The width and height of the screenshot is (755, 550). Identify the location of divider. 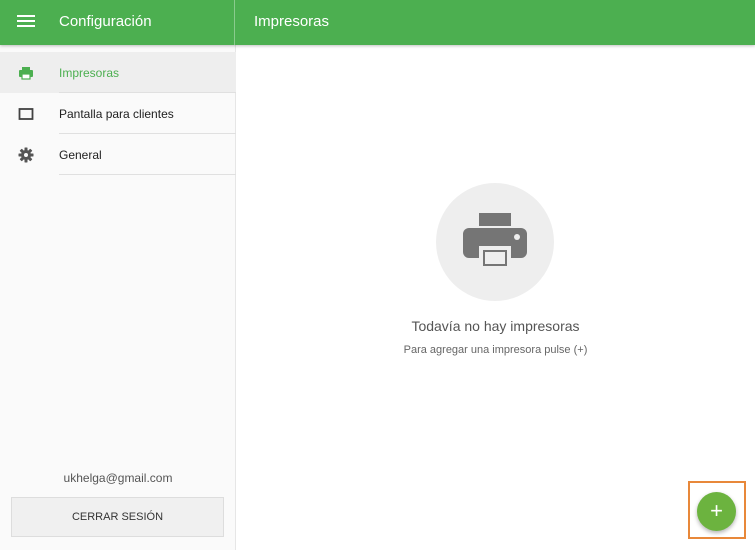
(147, 174).